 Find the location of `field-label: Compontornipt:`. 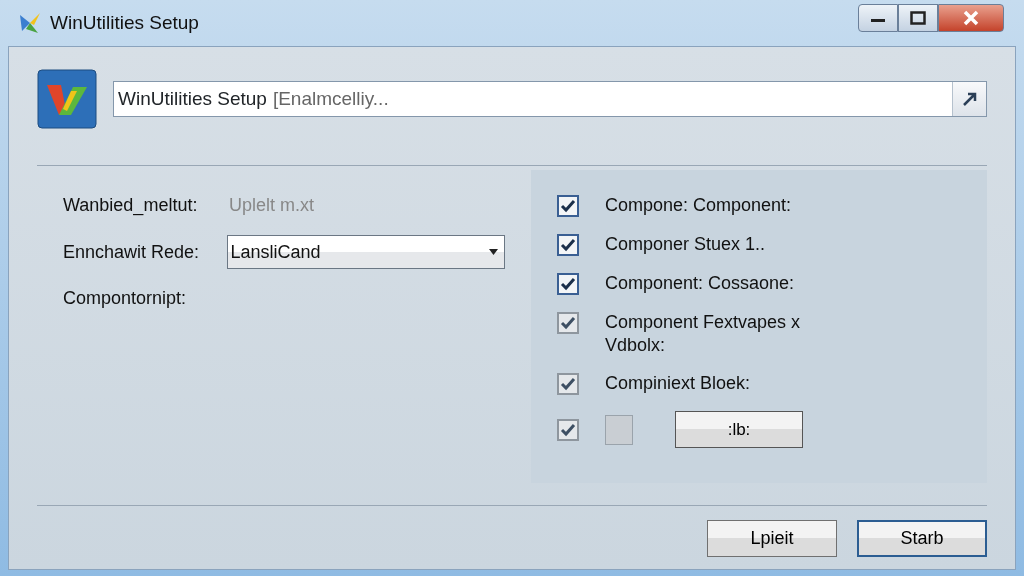

field-label: Compontornipt: is located at coordinates (125, 298).